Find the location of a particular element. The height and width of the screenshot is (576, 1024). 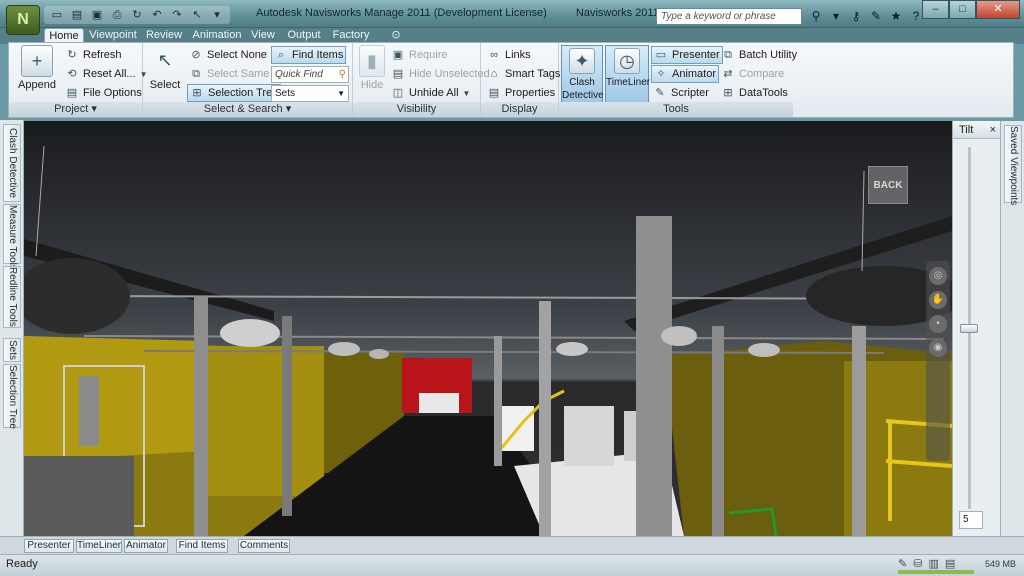

properties-button: ▤ Properties is located at coordinates (521, 93).